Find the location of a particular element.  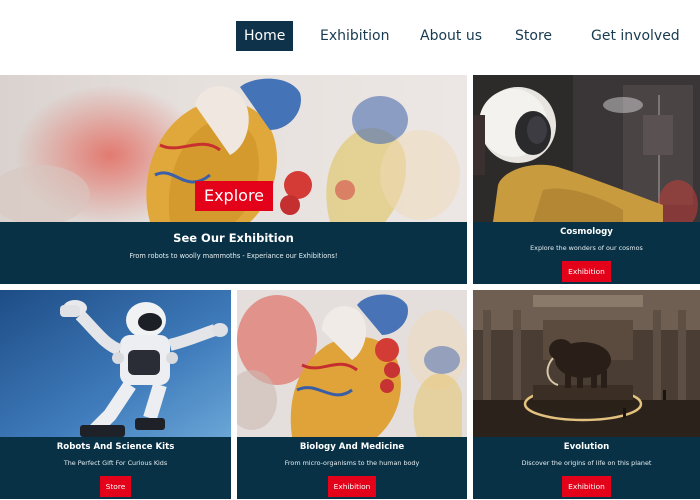

museum-hall-image is located at coordinates (586, 363).